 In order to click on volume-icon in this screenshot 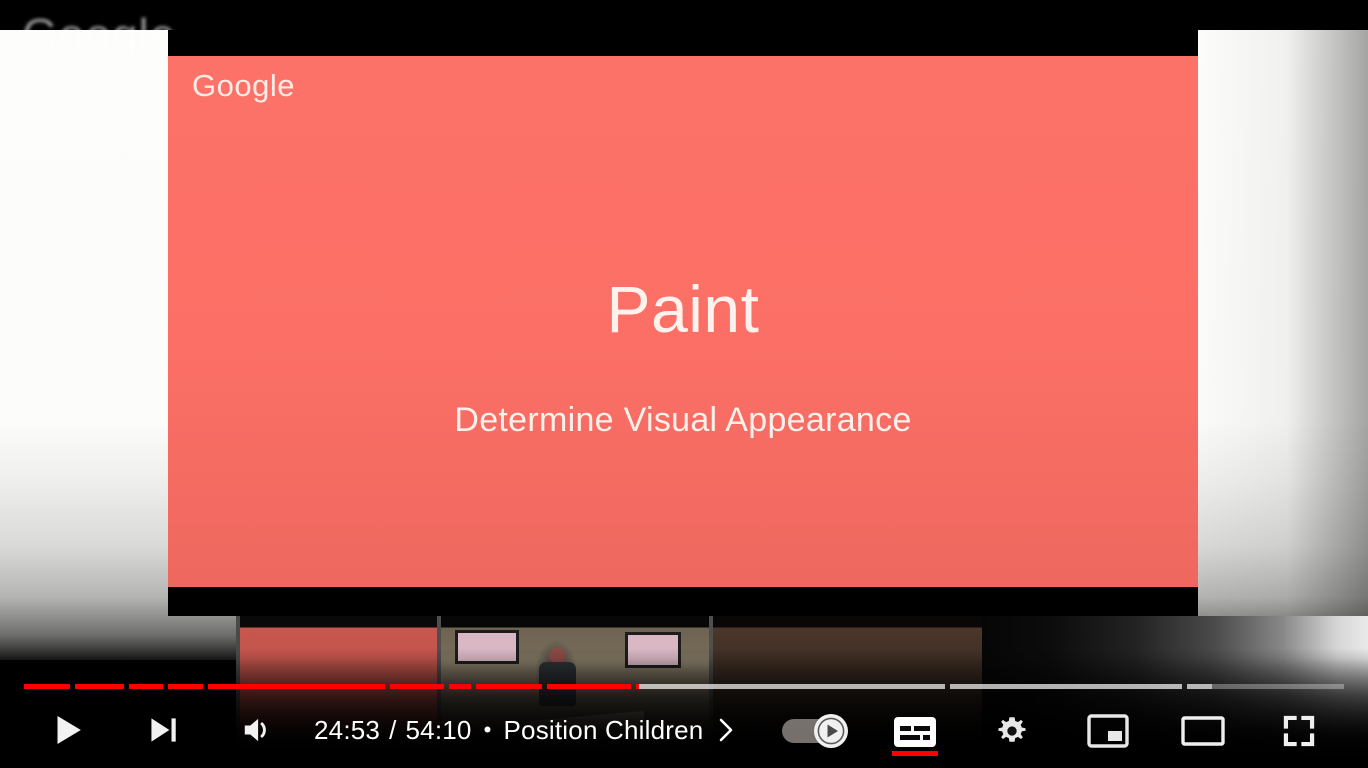, I will do `click(255, 730)`.